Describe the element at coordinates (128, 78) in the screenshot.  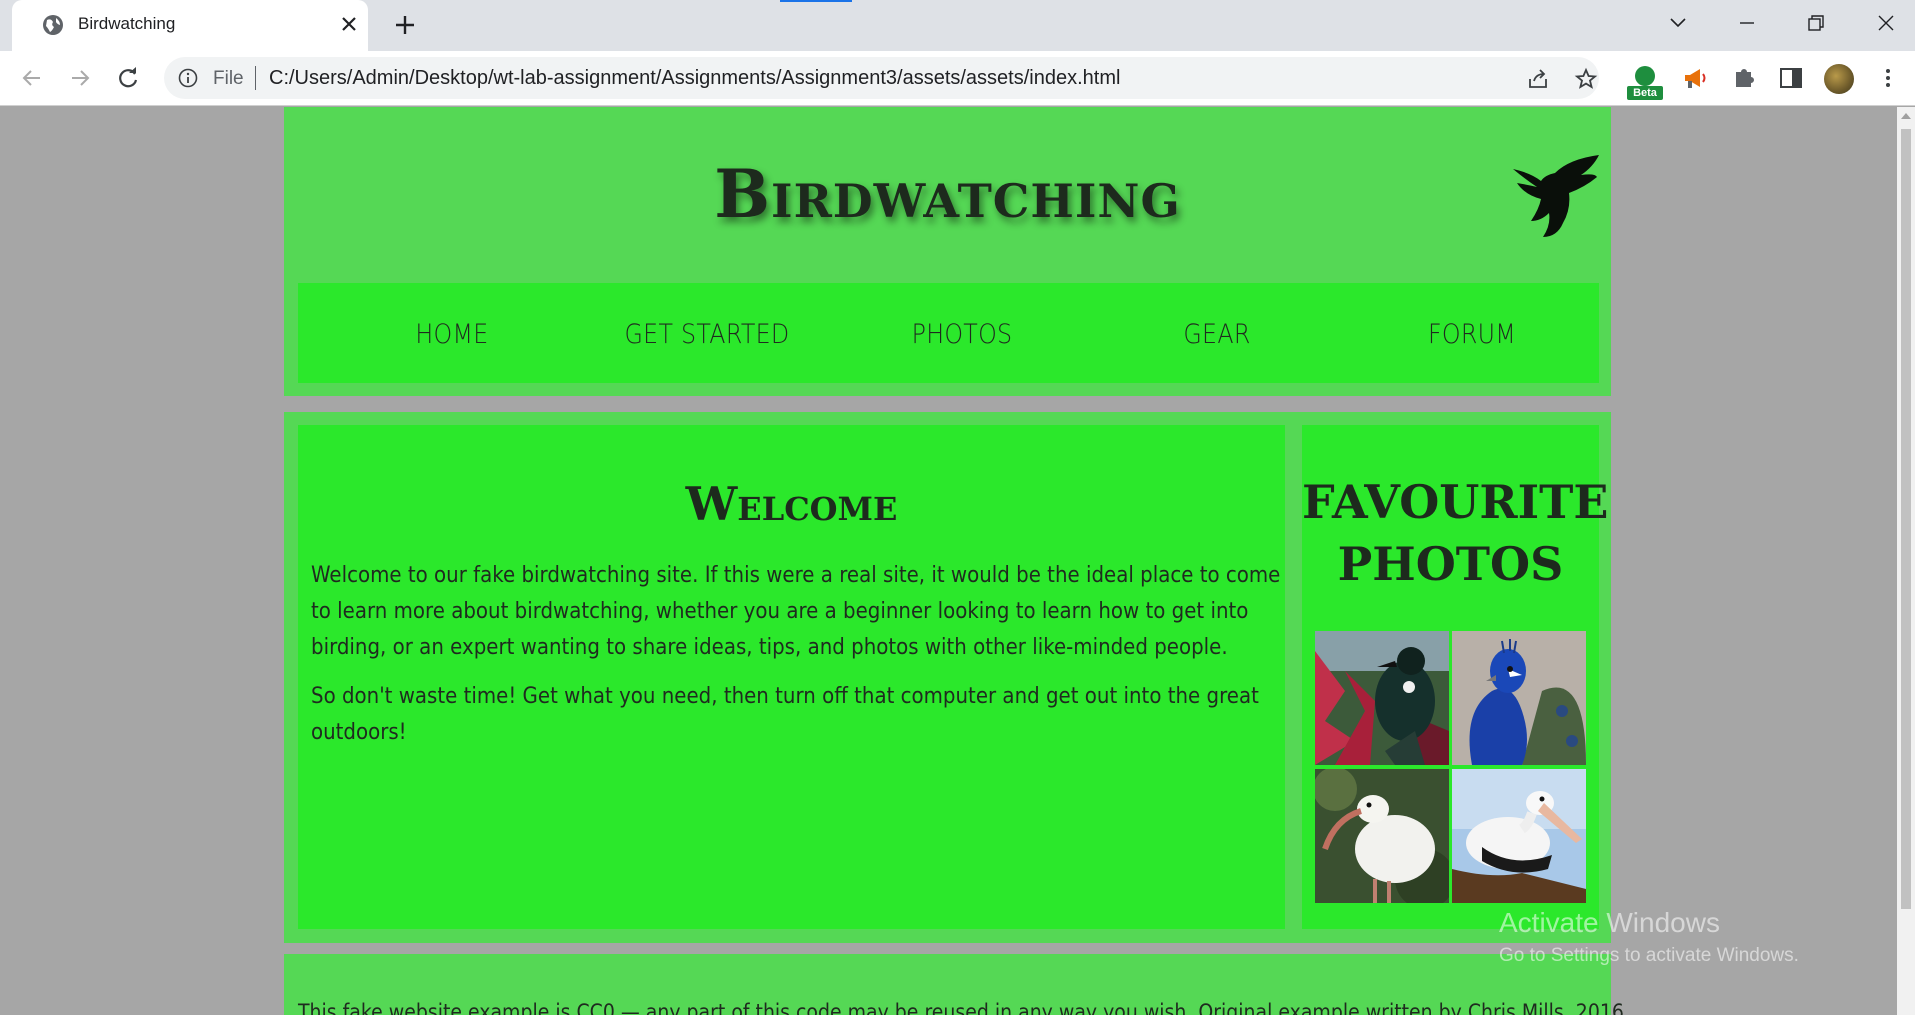
I see `reload-icon` at that location.